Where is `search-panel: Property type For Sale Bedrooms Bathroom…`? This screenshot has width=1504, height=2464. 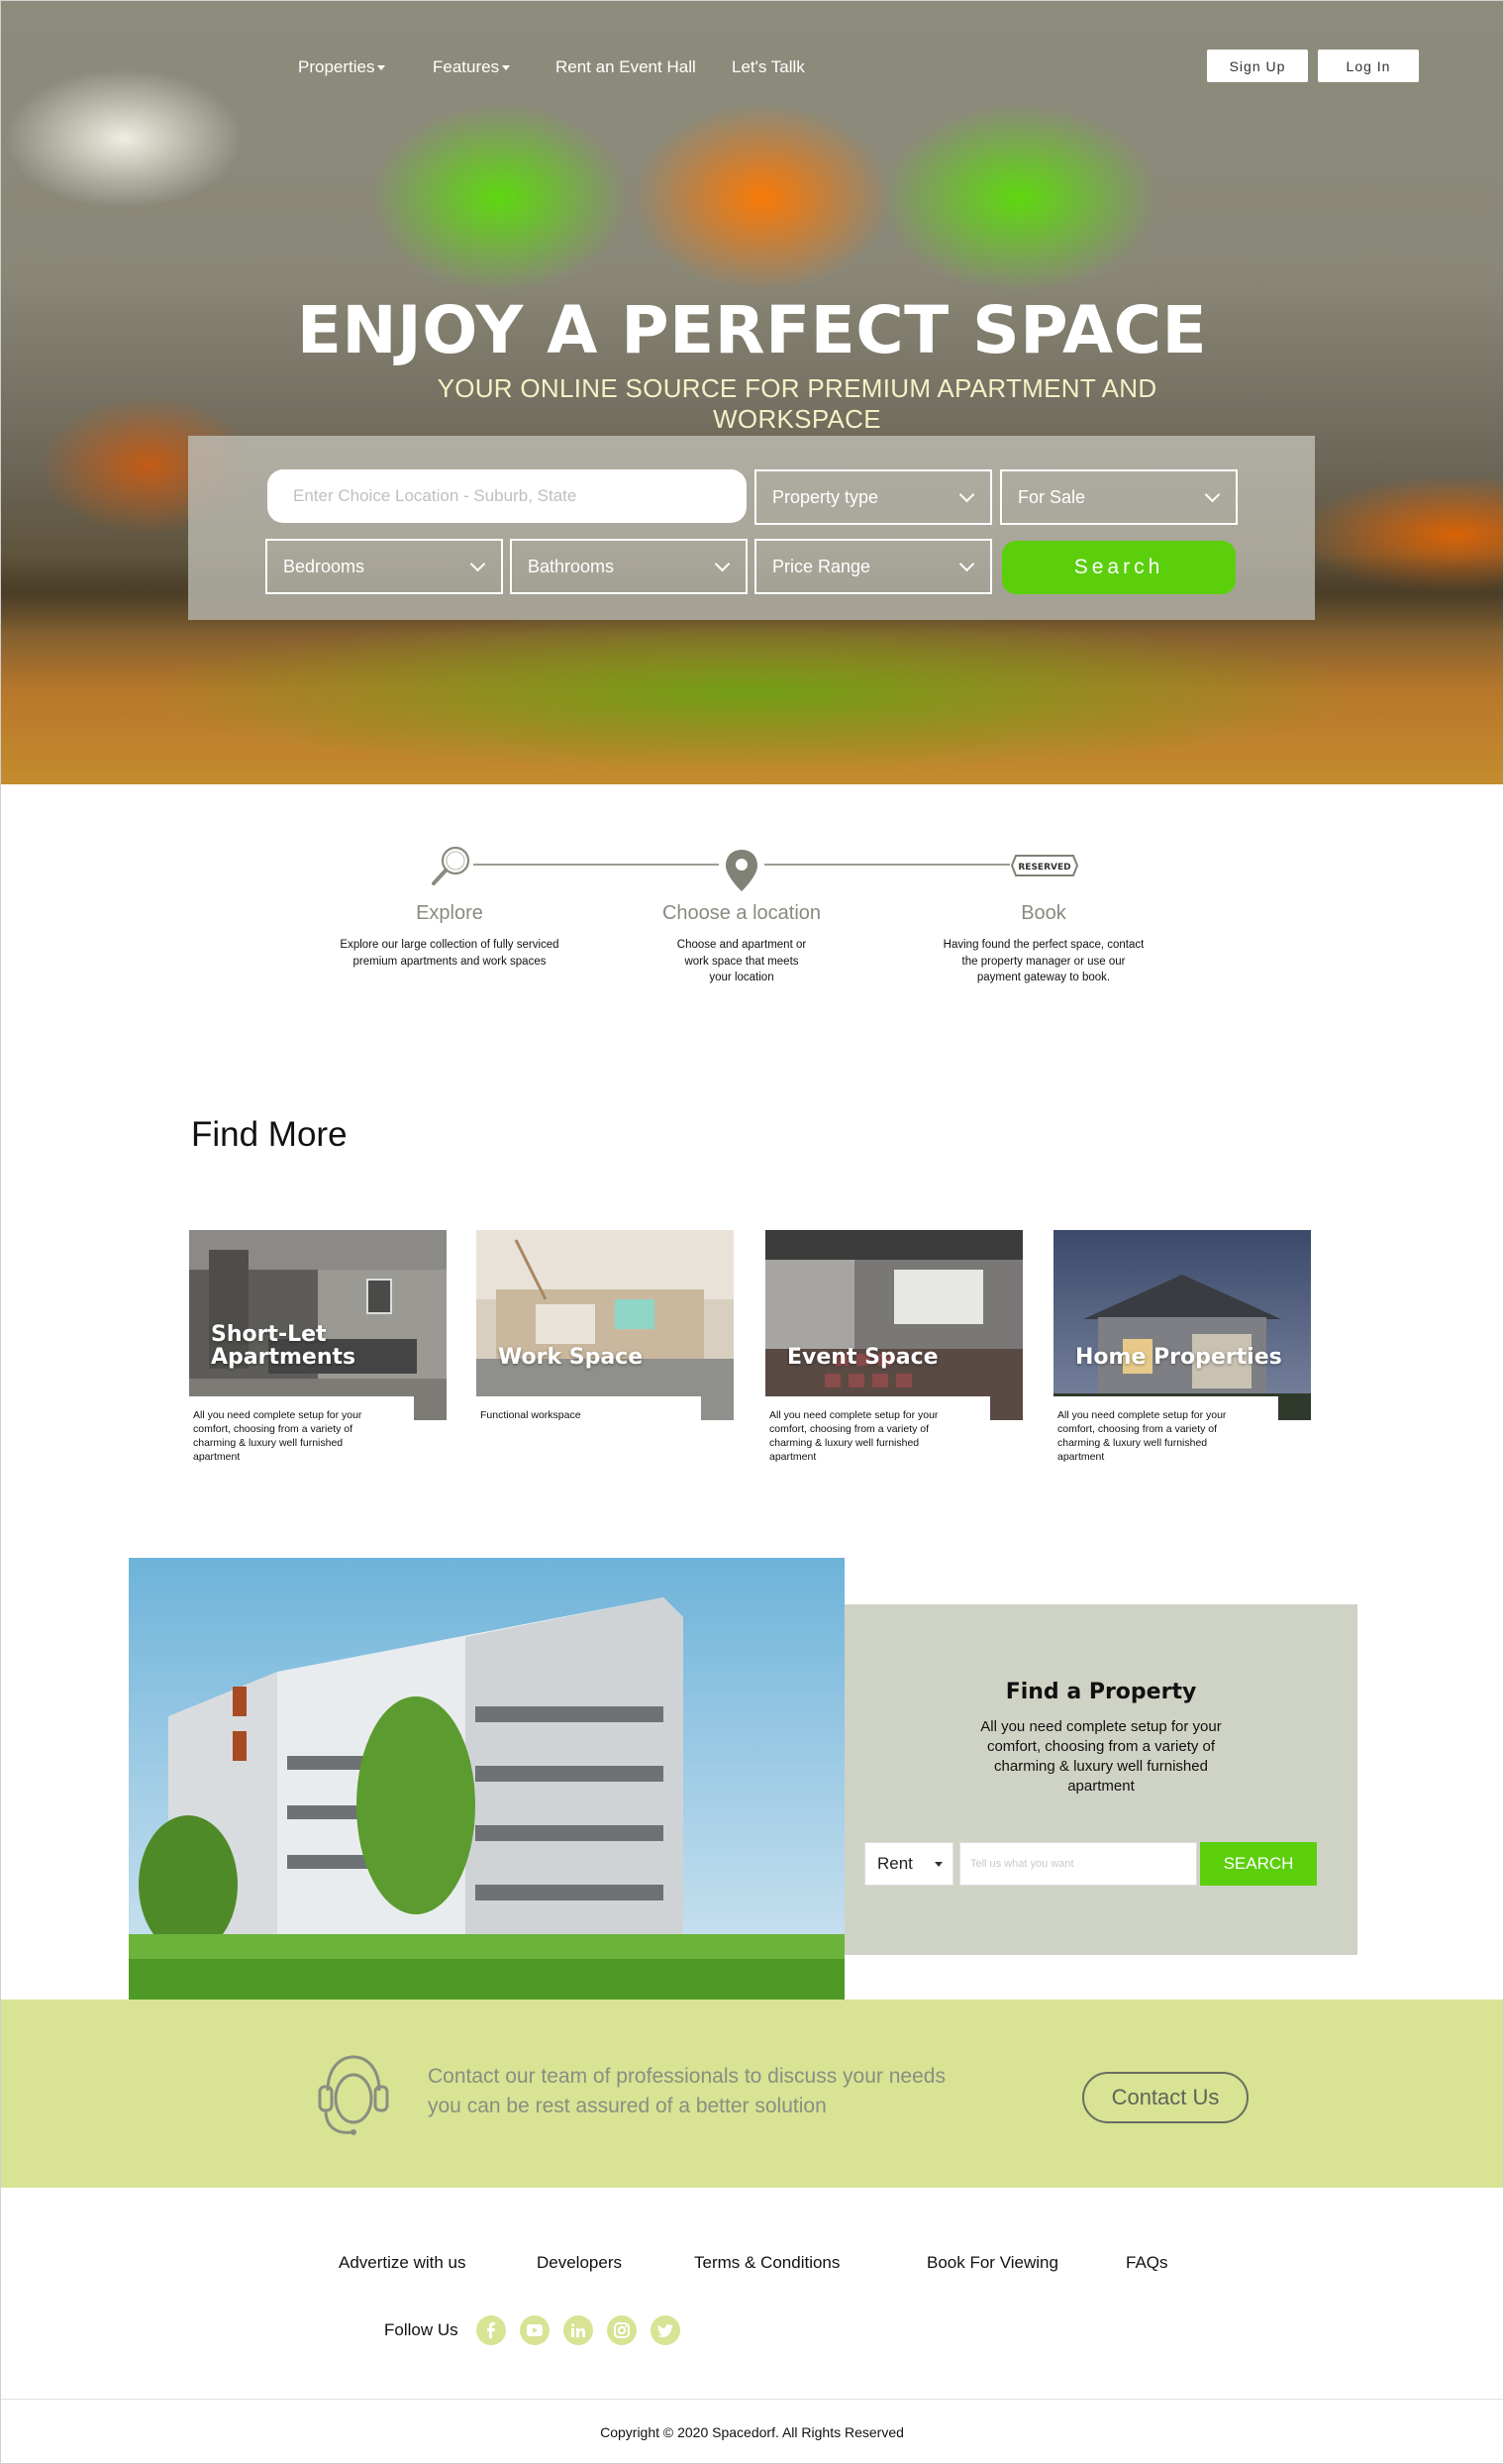 search-panel: Property type For Sale Bedrooms Bathroom… is located at coordinates (752, 528).